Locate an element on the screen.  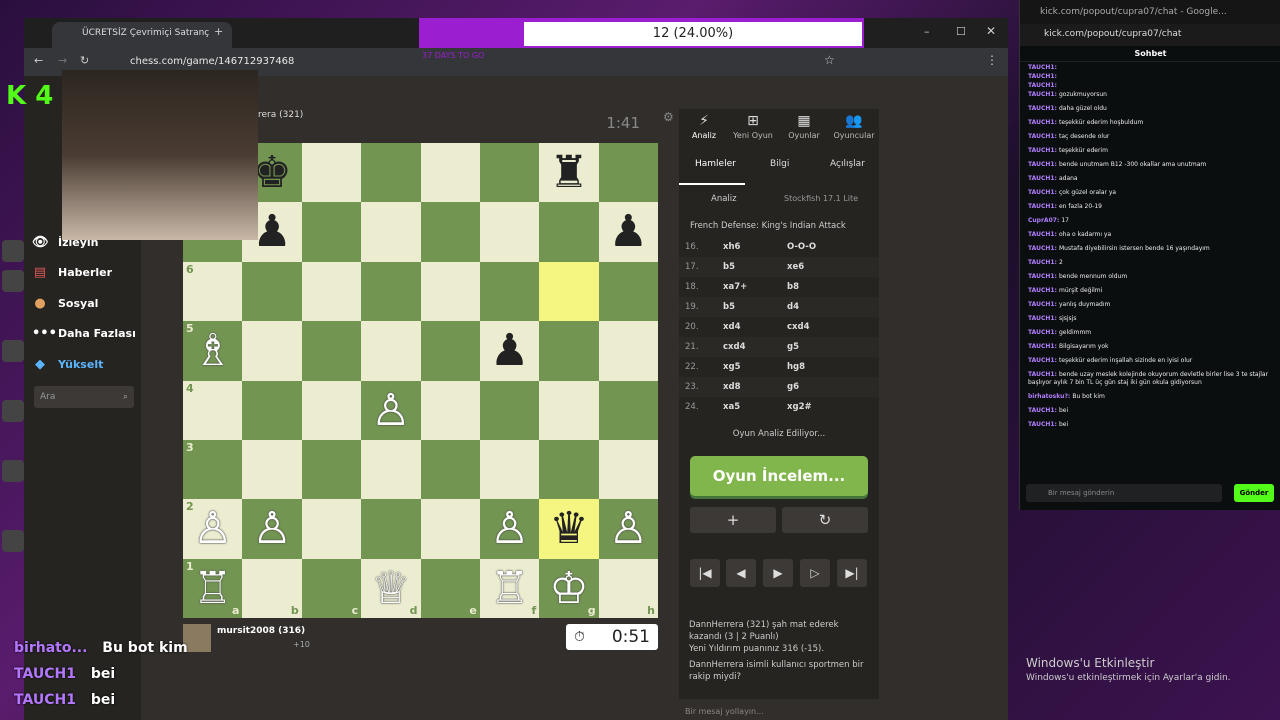
gear-icon: ⚙ is located at coordinates (668, 117).